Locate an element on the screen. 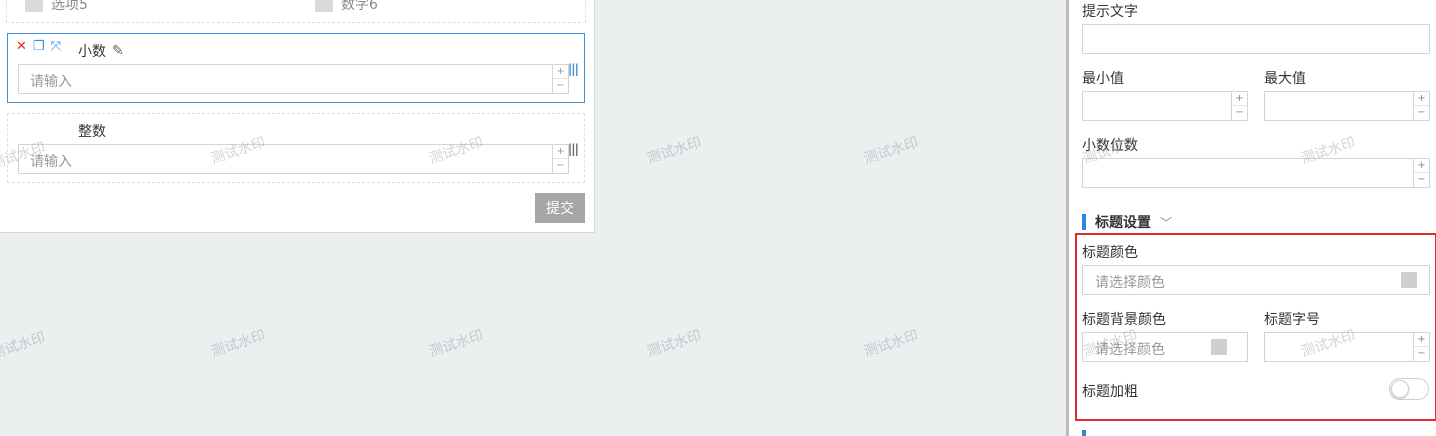 This screenshot has width=1436, height=436. min-value-label: 最小值 is located at coordinates (1103, 79).